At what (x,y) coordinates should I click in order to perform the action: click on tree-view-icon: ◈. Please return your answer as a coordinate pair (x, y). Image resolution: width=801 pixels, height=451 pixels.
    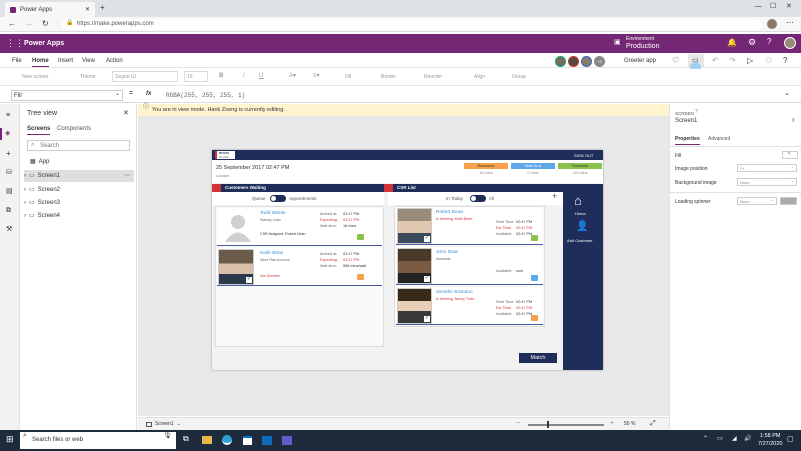
    Looking at the image, I should click on (7, 133).